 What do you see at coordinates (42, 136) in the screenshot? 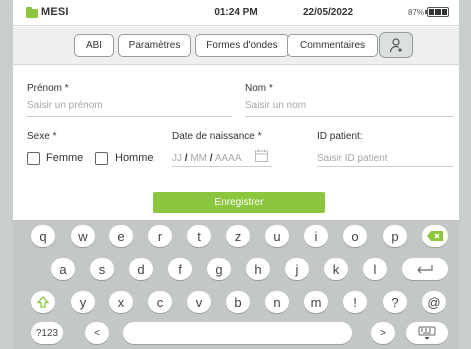
I see `sexe-label: Sexe *` at bounding box center [42, 136].